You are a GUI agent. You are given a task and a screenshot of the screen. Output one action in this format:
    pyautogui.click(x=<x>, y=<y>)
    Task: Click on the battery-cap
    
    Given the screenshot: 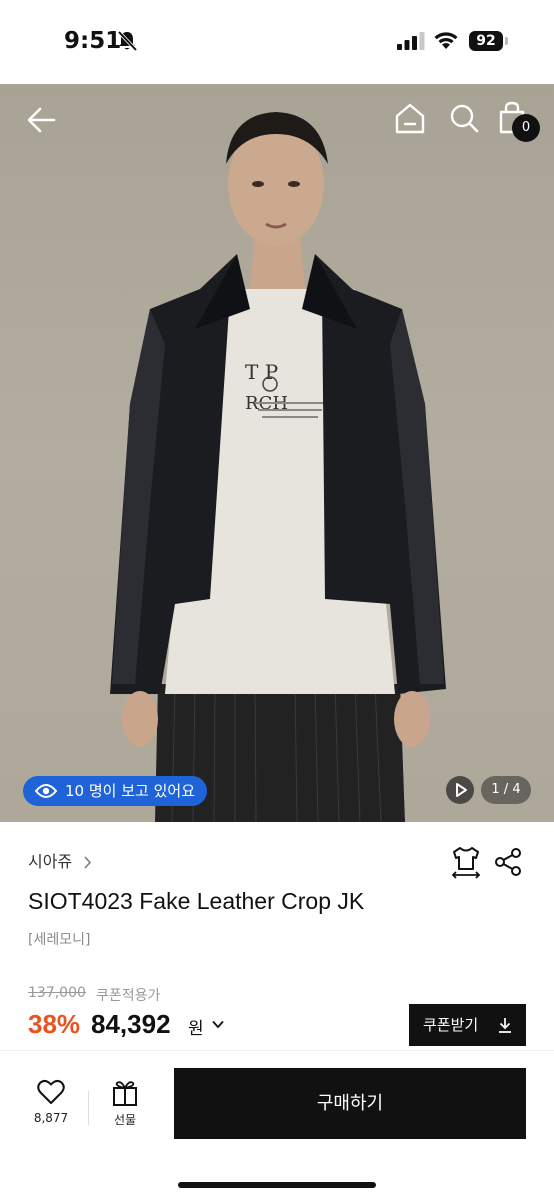 What is the action you would take?
    pyautogui.click(x=506, y=41)
    